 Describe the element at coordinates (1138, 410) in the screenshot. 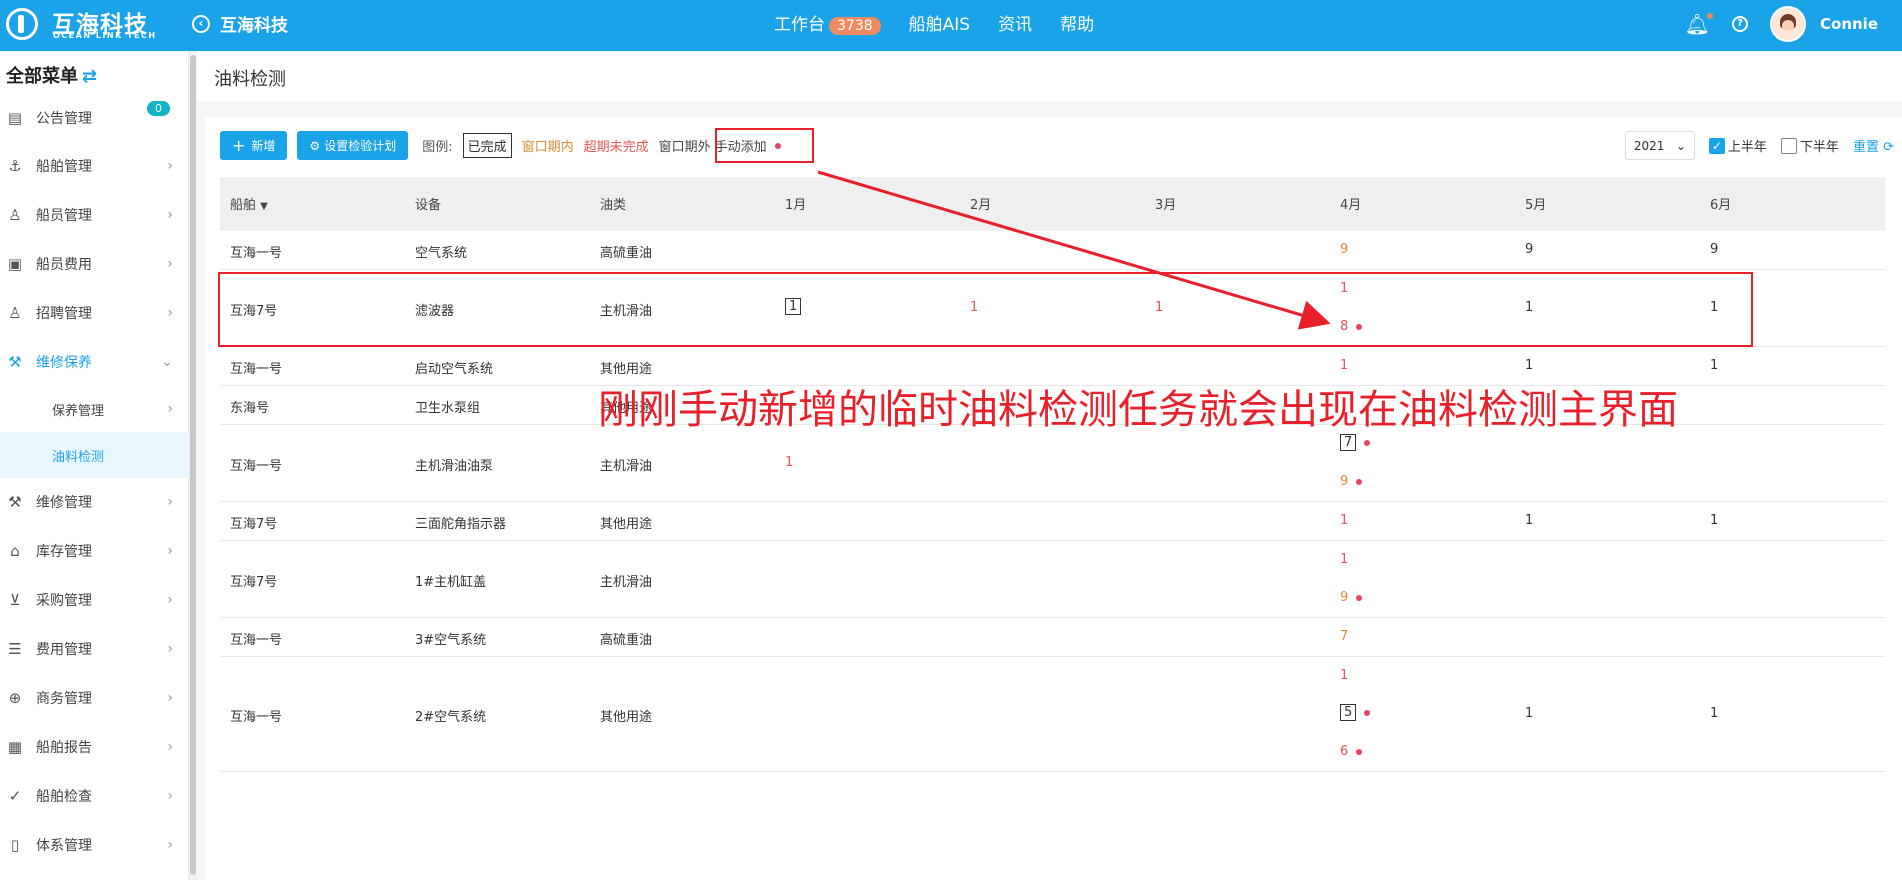

I see `annotation-text: 刚刚手动新增的临时油料检测任务就会出现在油料检测主界面` at that location.